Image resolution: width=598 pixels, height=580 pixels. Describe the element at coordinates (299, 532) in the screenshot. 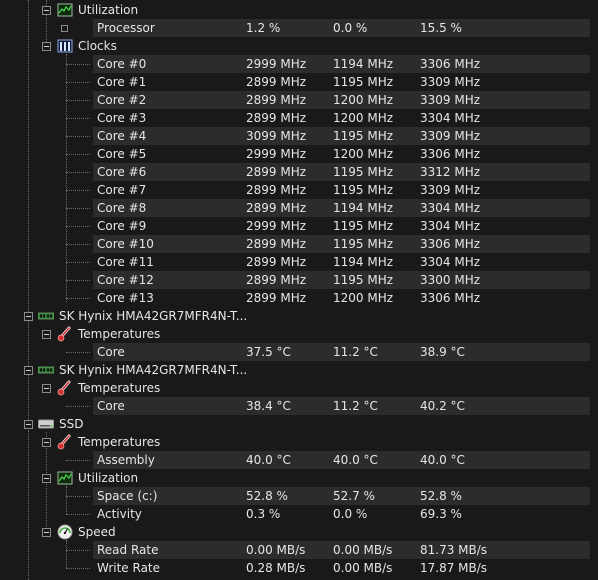

I see `tree-row-speed: Speed` at that location.